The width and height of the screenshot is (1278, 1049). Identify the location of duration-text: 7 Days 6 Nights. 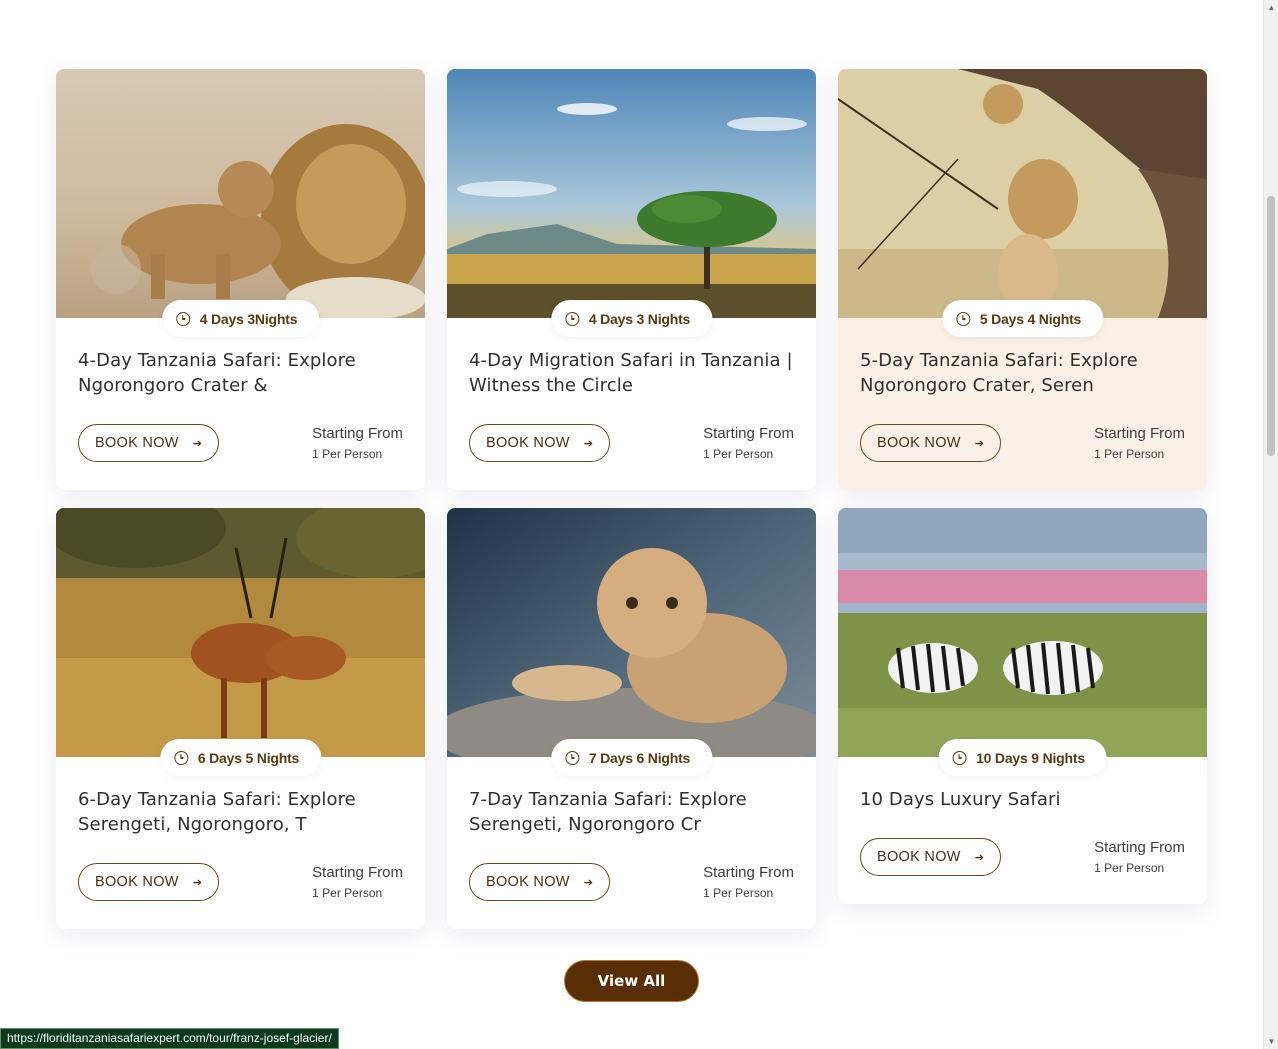
(639, 757).